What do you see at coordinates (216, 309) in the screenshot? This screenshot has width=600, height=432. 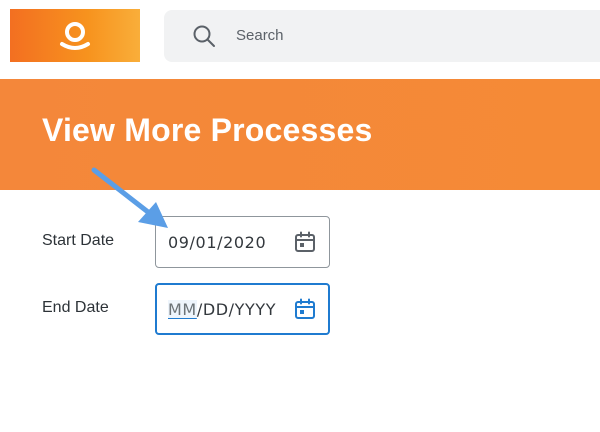 I see `day-segment: DD` at bounding box center [216, 309].